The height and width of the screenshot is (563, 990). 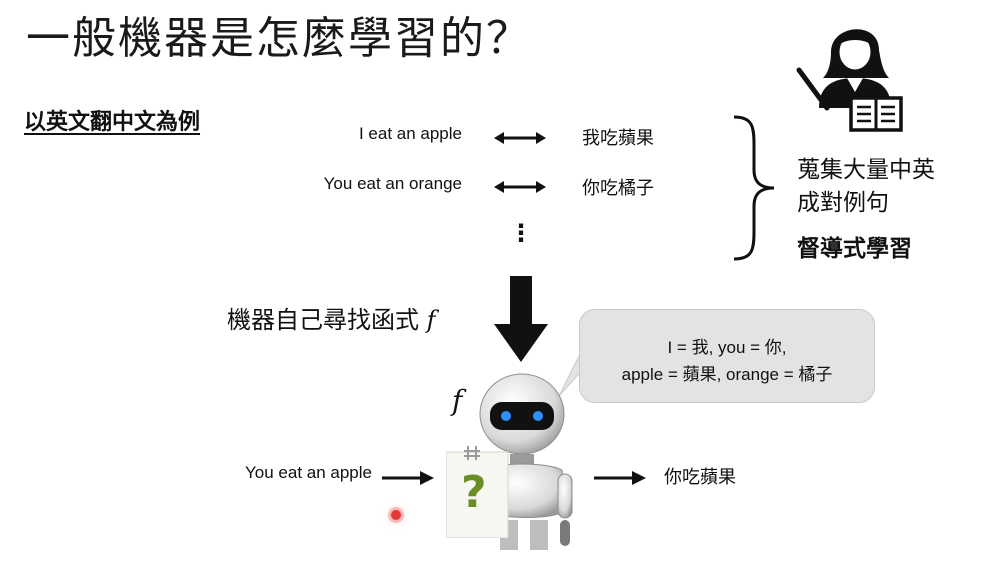 What do you see at coordinates (521, 319) in the screenshot?
I see `down-arrow-icon` at bounding box center [521, 319].